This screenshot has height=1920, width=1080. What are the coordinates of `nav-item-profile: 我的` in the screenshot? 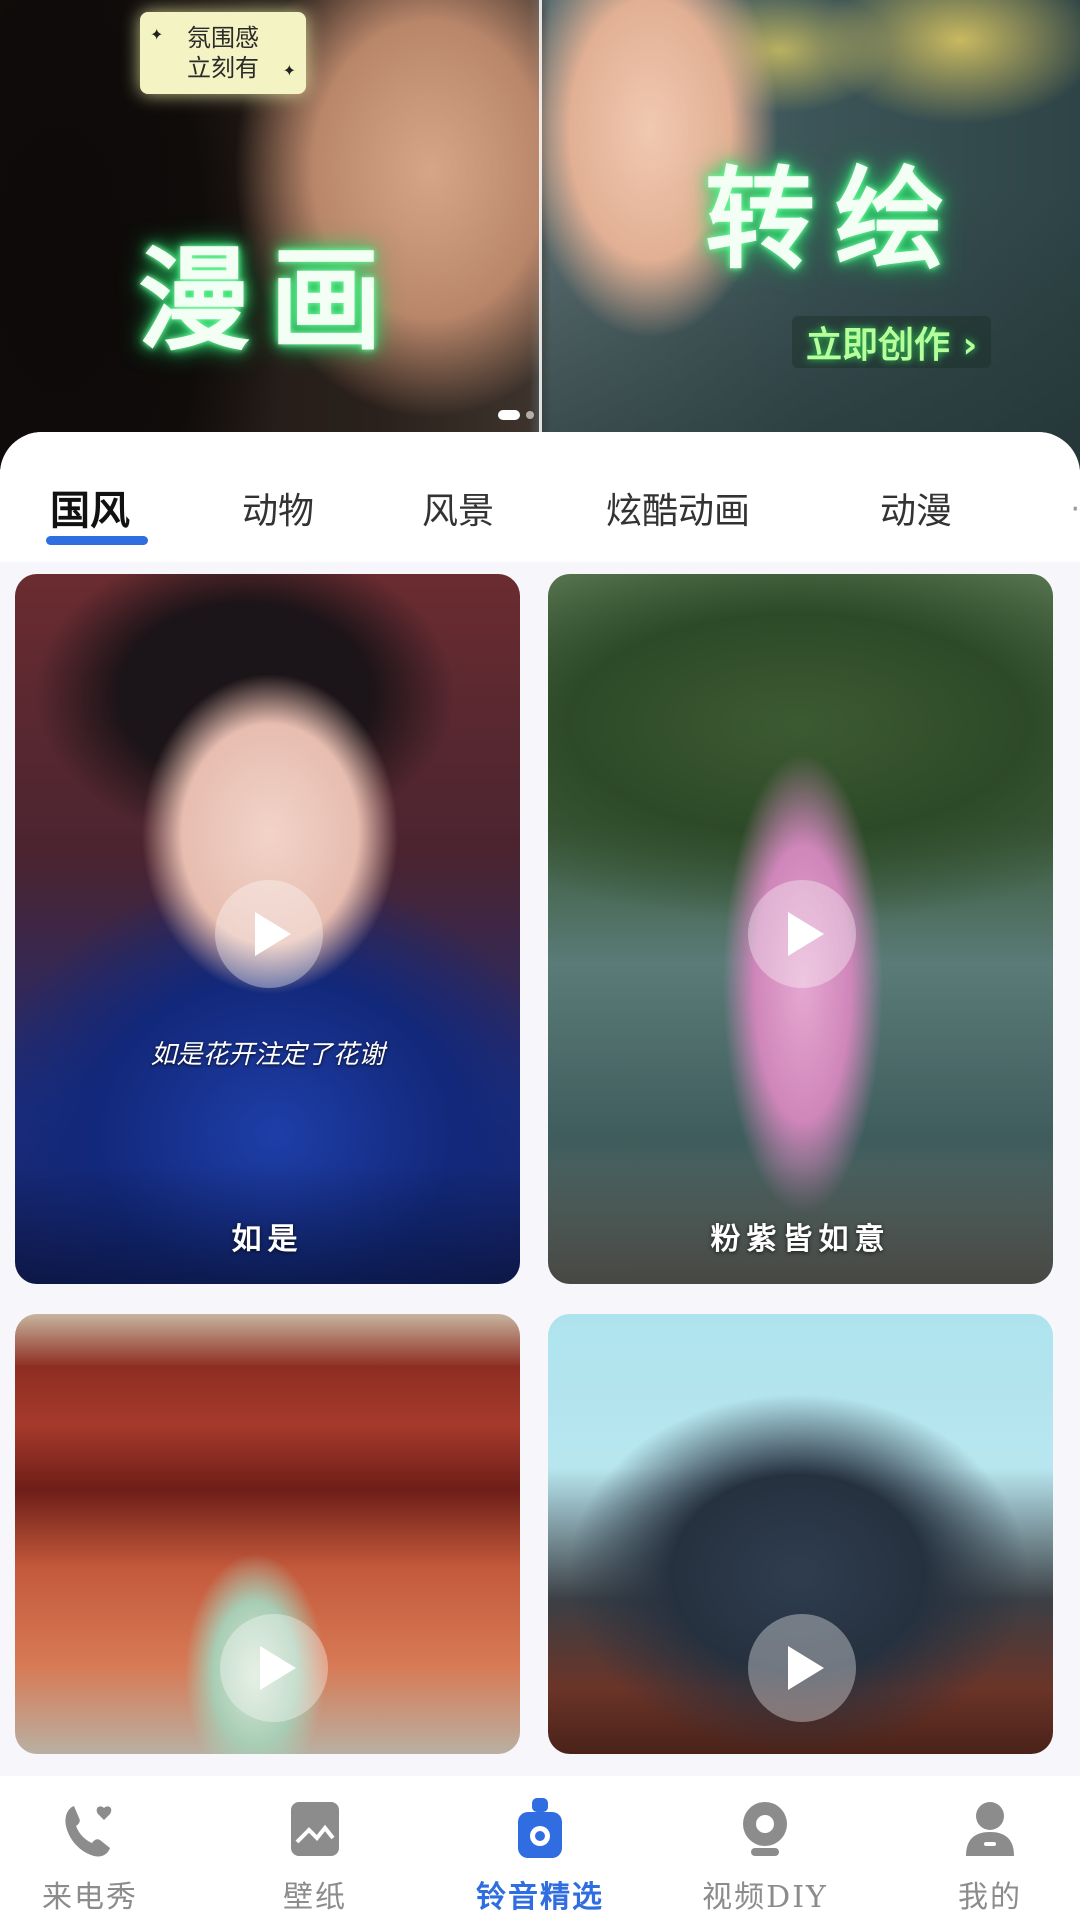 It's located at (990, 1848).